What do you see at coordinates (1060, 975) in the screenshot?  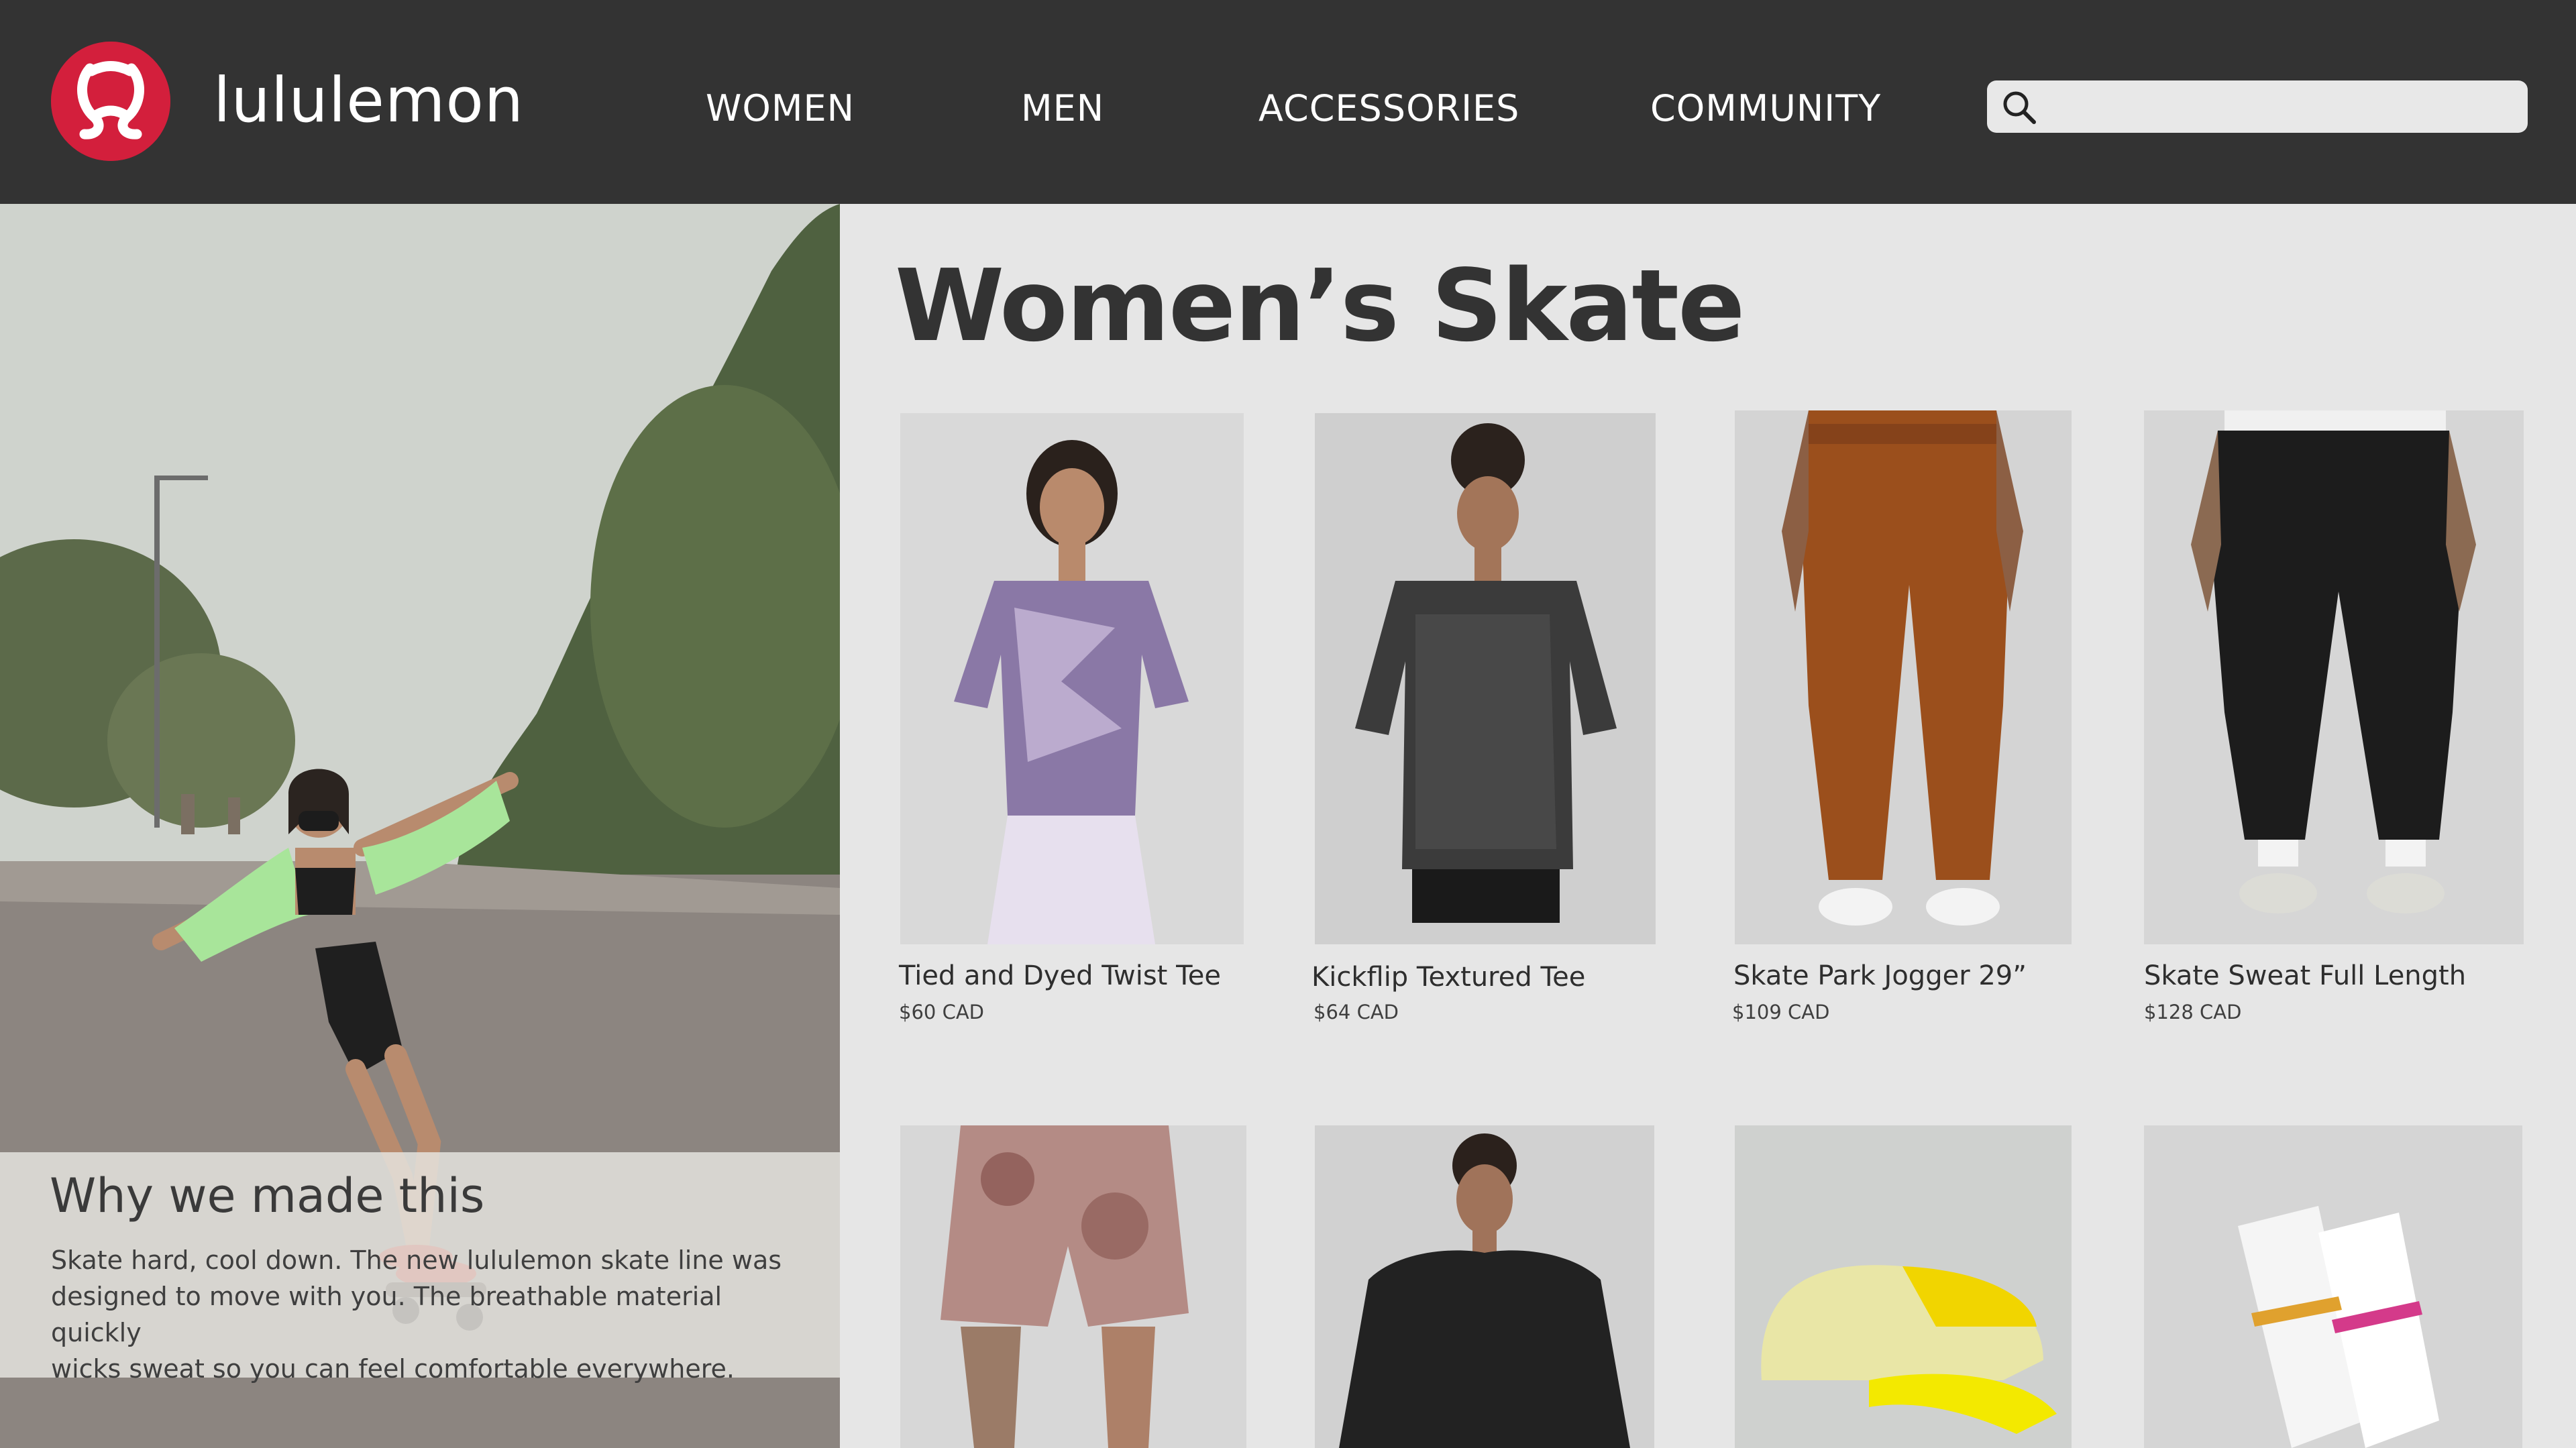 I see `product-name: Tied and Dyed Twist Tee` at bounding box center [1060, 975].